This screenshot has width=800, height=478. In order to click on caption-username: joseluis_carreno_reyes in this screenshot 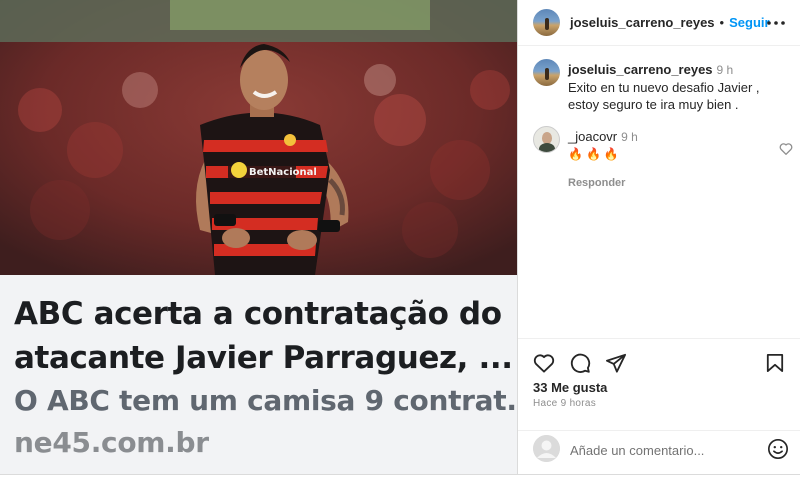, I will do `click(640, 69)`.